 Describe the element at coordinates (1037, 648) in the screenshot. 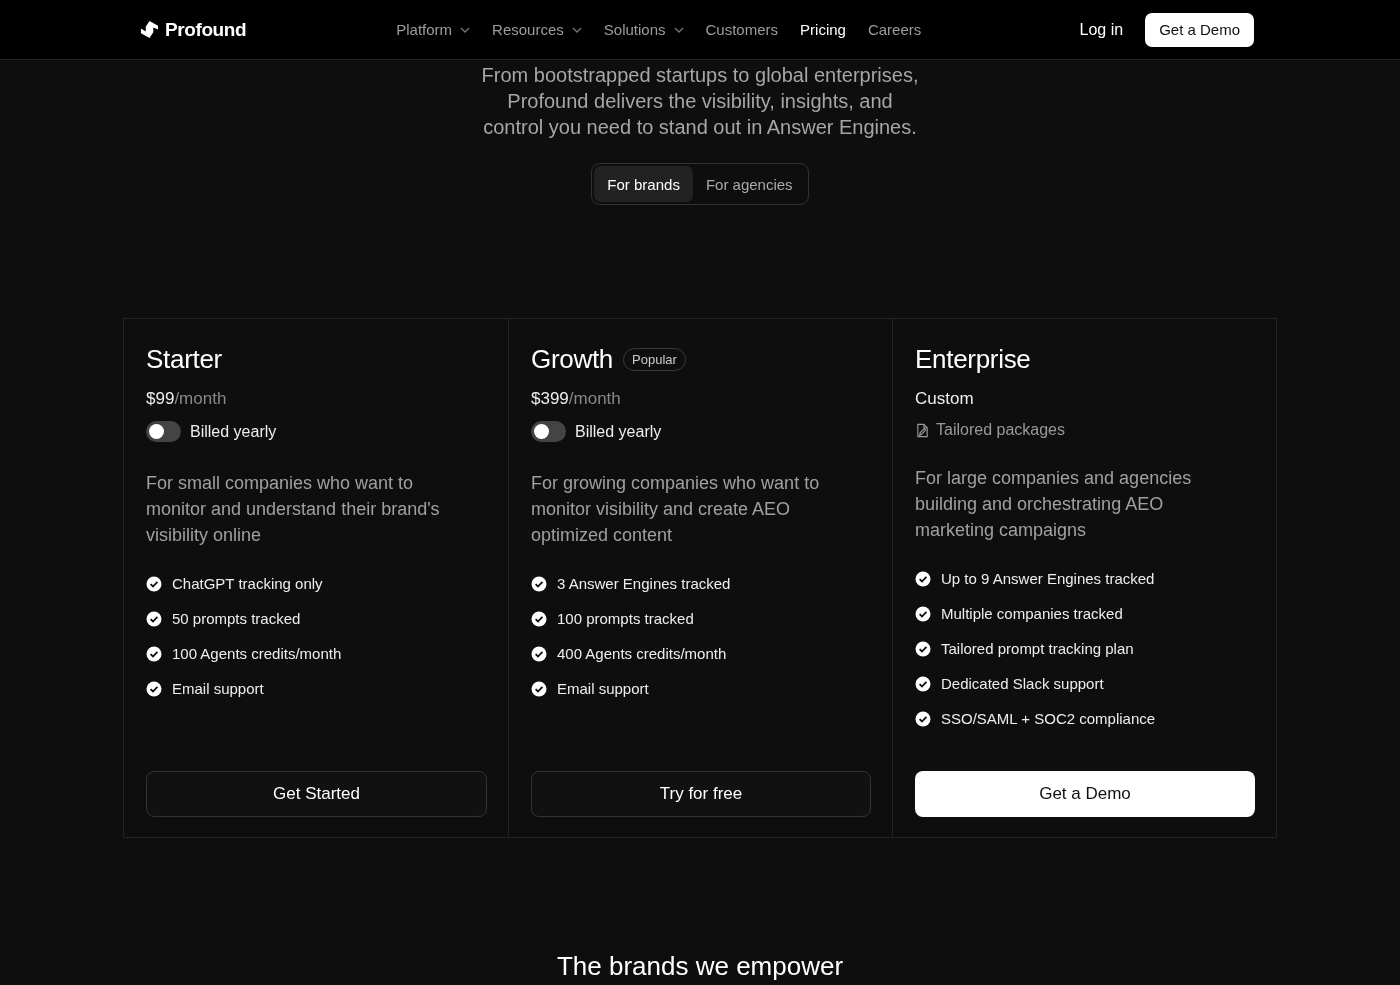

I see `feature-text: Tailored prompt tracking plan` at that location.